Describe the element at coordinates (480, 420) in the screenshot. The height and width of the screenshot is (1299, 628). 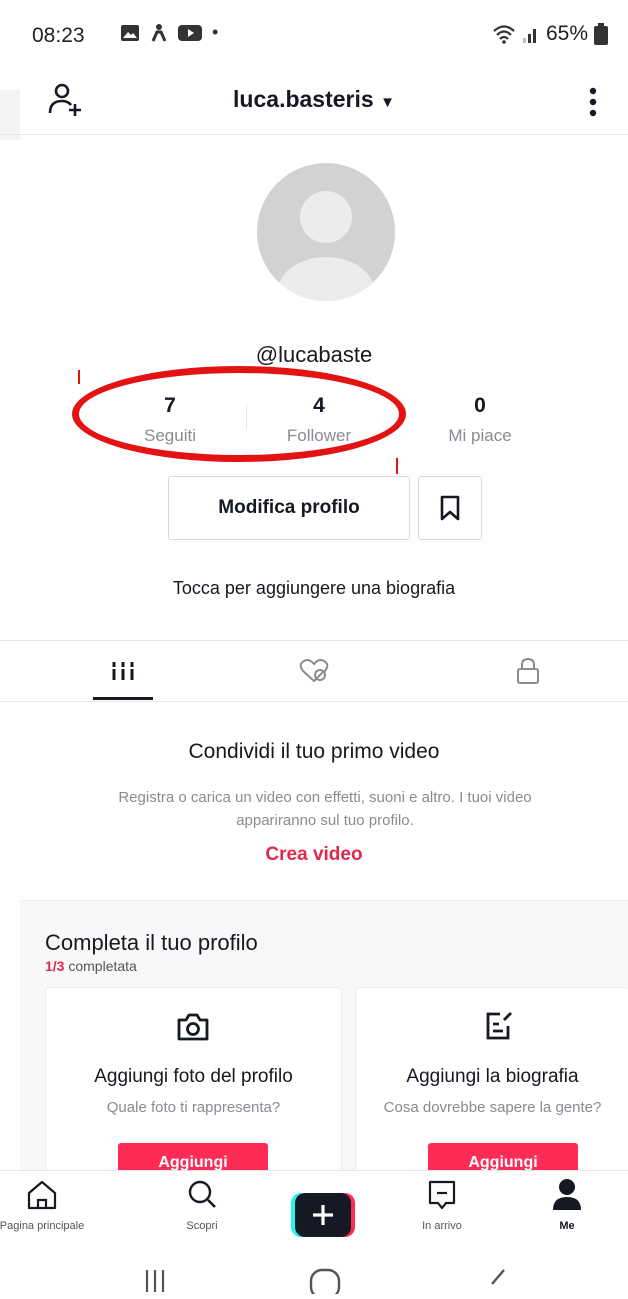
I see `likes-stat: 0 Mi piace` at that location.